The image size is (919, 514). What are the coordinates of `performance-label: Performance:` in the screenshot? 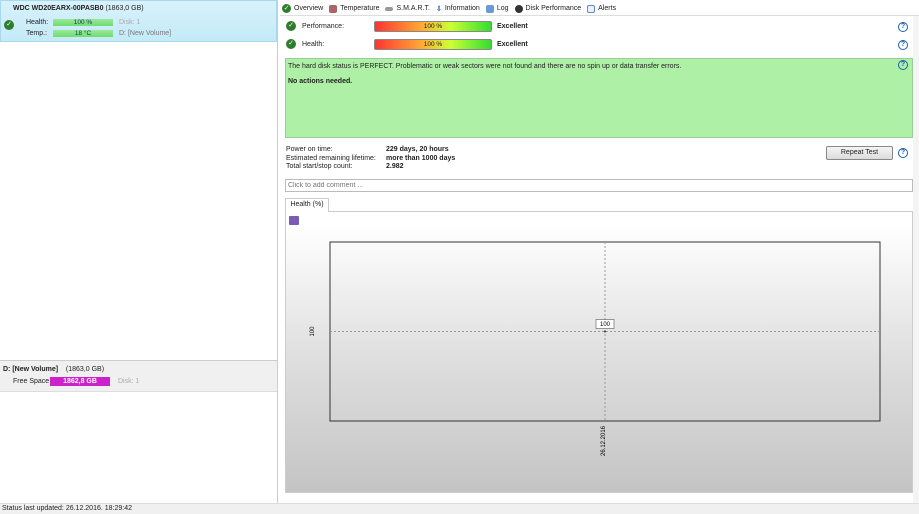 It's located at (323, 26).